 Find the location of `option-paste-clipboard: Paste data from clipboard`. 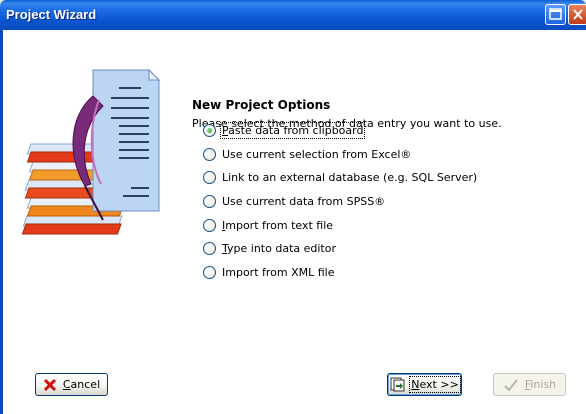

option-paste-clipboard: Paste data from clipboard is located at coordinates (284, 130).